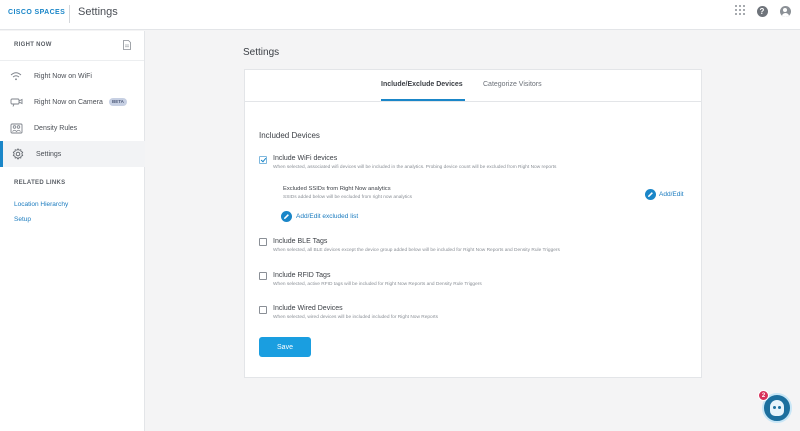 This screenshot has width=800, height=431. What do you see at coordinates (63, 76) in the screenshot?
I see `sidebar-item-label: Right Now on WiFi` at bounding box center [63, 76].